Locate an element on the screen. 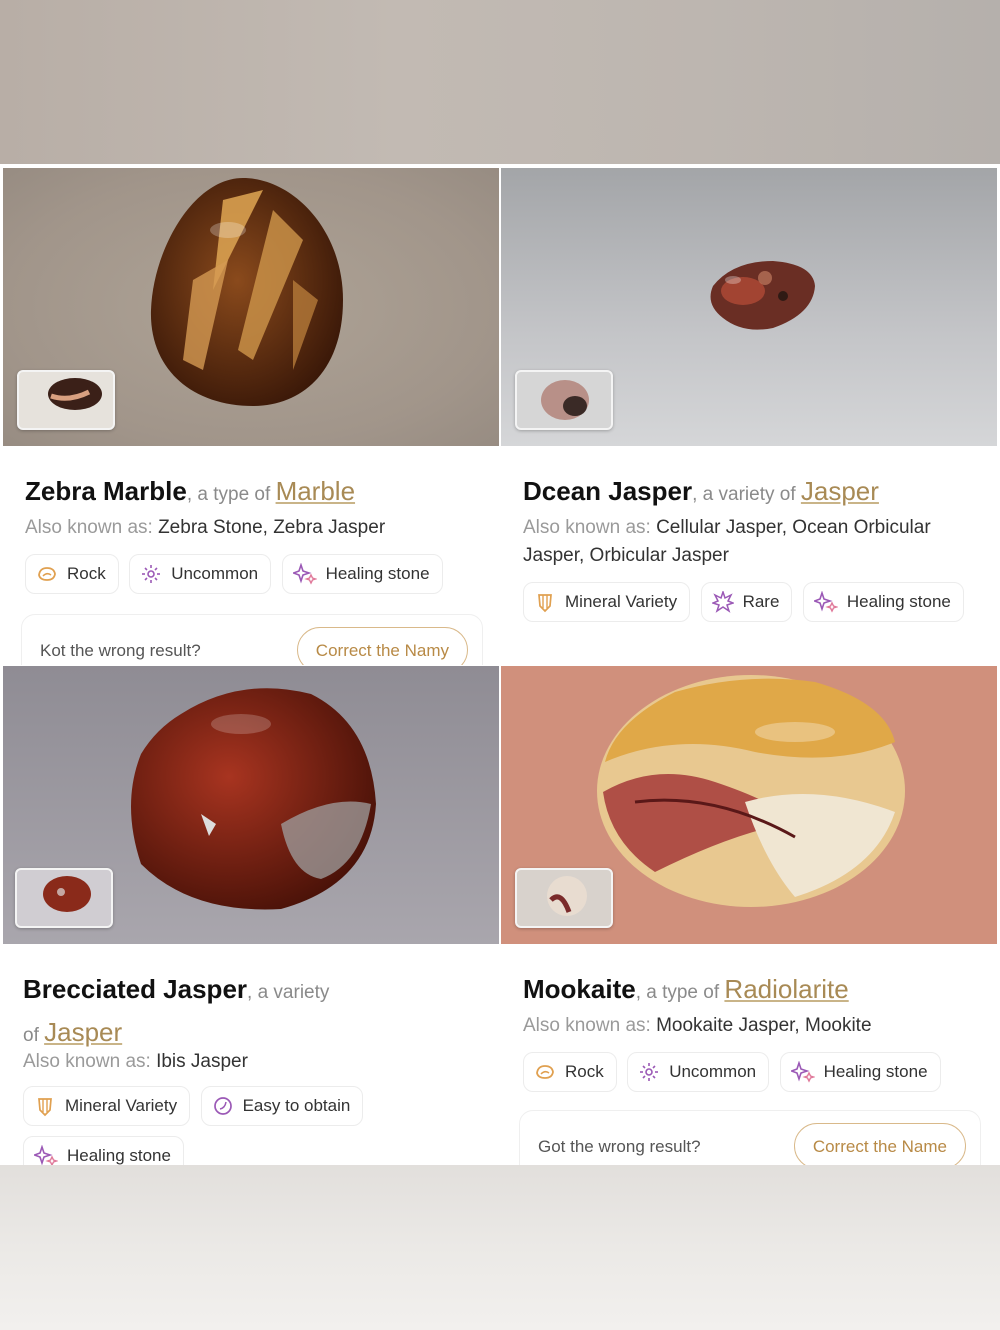 The width and height of the screenshot is (1000, 1330). also-known-as: Also known as: Zebra Stone, Zebra Jasper is located at coordinates (242, 528).